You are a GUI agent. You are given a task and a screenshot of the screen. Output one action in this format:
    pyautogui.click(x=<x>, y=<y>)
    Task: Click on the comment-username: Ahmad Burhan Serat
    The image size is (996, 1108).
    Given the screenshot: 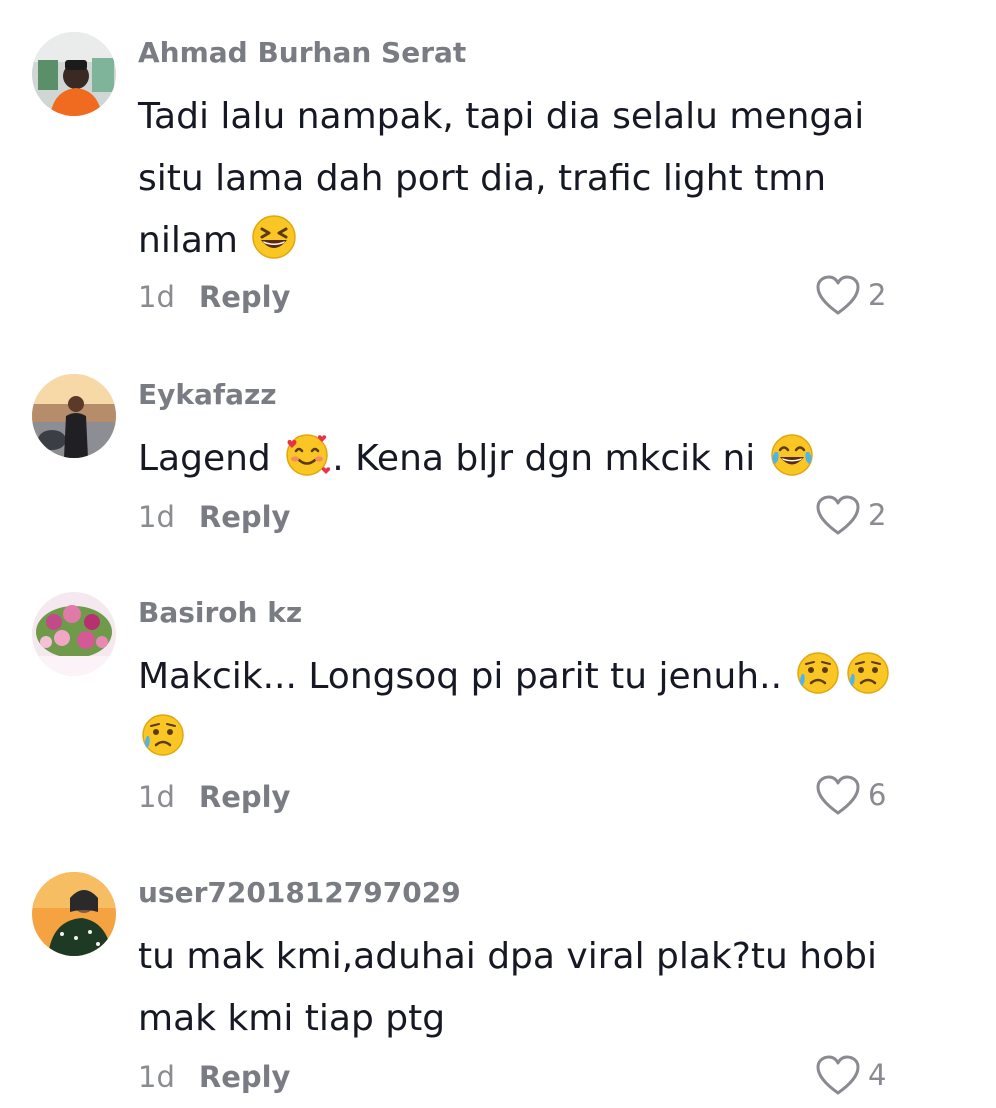 What is the action you would take?
    pyautogui.click(x=302, y=52)
    